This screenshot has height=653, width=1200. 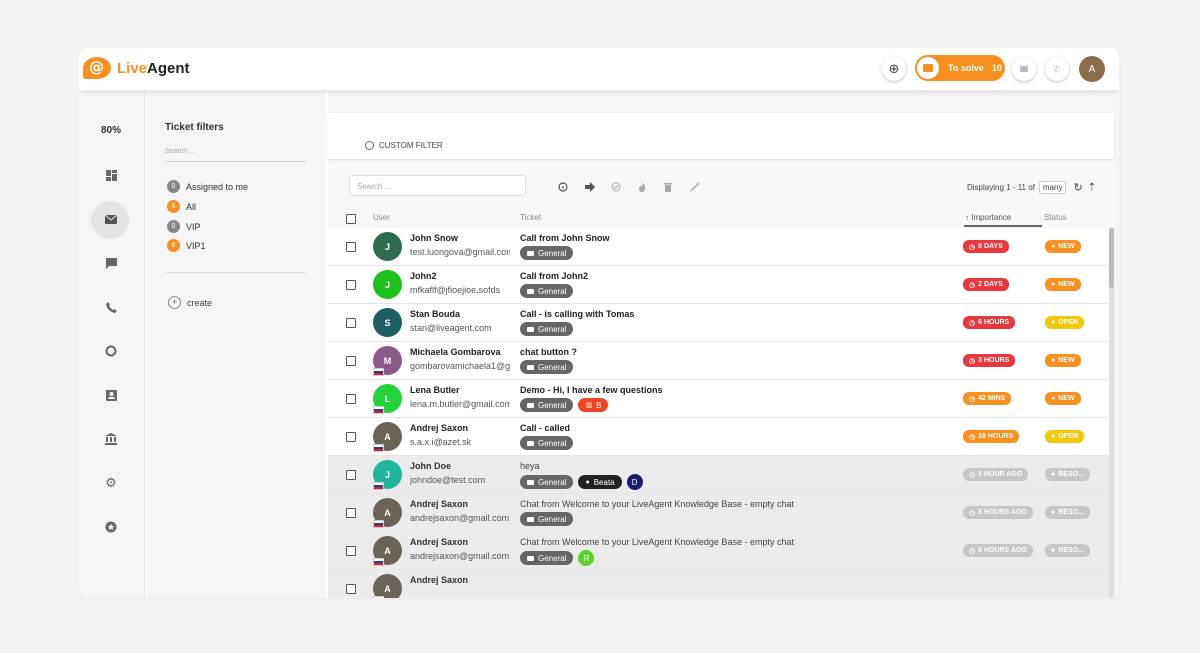 What do you see at coordinates (1111, 258) in the screenshot?
I see `scrollbar-thumb` at bounding box center [1111, 258].